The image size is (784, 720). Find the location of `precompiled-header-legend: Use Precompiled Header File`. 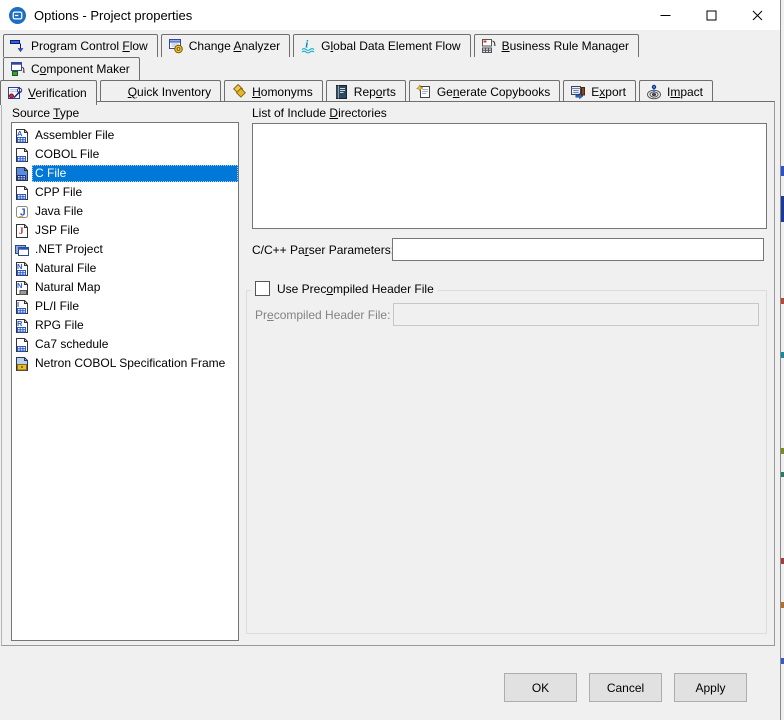

precompiled-header-legend: Use Precompiled Header File is located at coordinates (344, 288).